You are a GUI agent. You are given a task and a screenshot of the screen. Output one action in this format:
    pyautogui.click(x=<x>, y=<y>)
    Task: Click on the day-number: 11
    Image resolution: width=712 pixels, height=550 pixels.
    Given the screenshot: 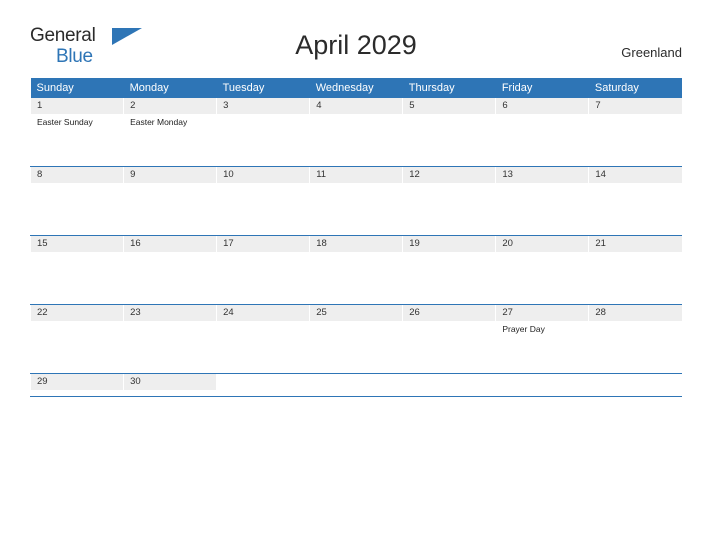 What is the action you would take?
    pyautogui.click(x=356, y=175)
    